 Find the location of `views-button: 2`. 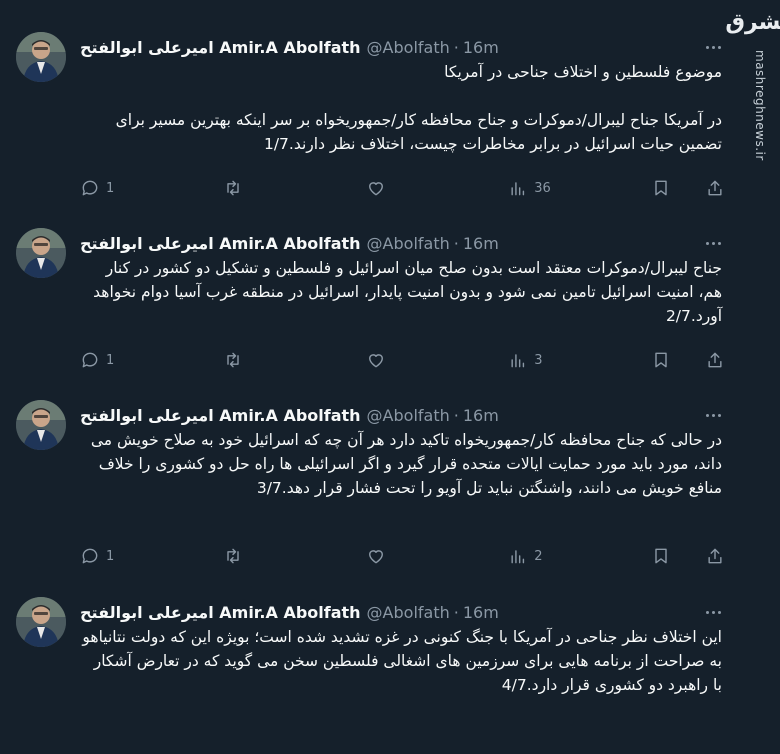

views-button: 2 is located at coordinates (538, 556).